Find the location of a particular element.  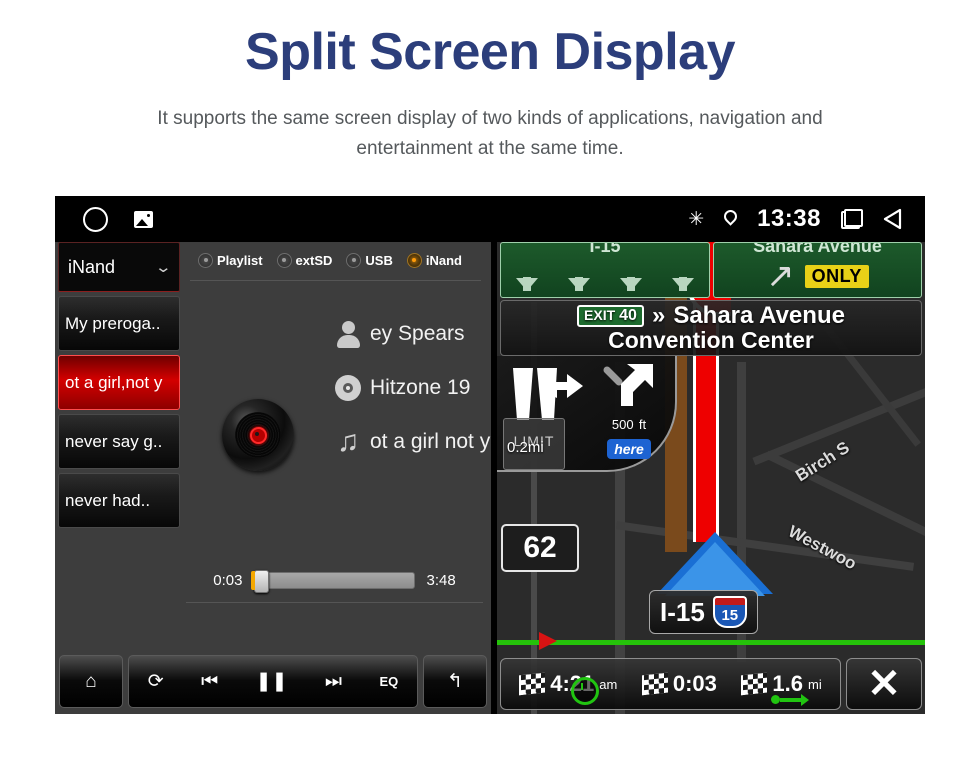

list-item: never had.. is located at coordinates (119, 500).